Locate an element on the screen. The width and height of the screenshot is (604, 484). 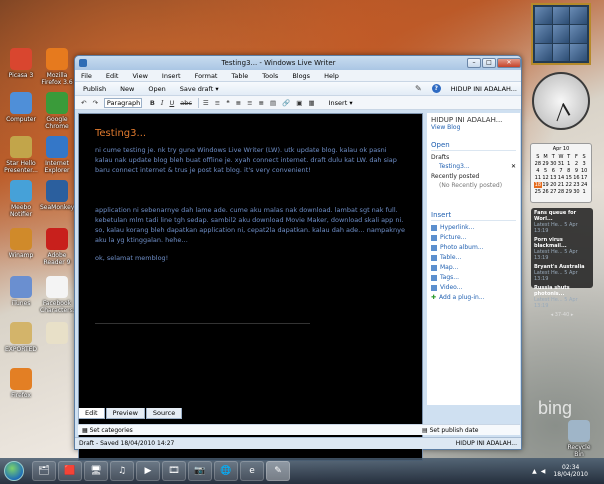
volume-icon: ◀ is located at coordinates (543, 471).